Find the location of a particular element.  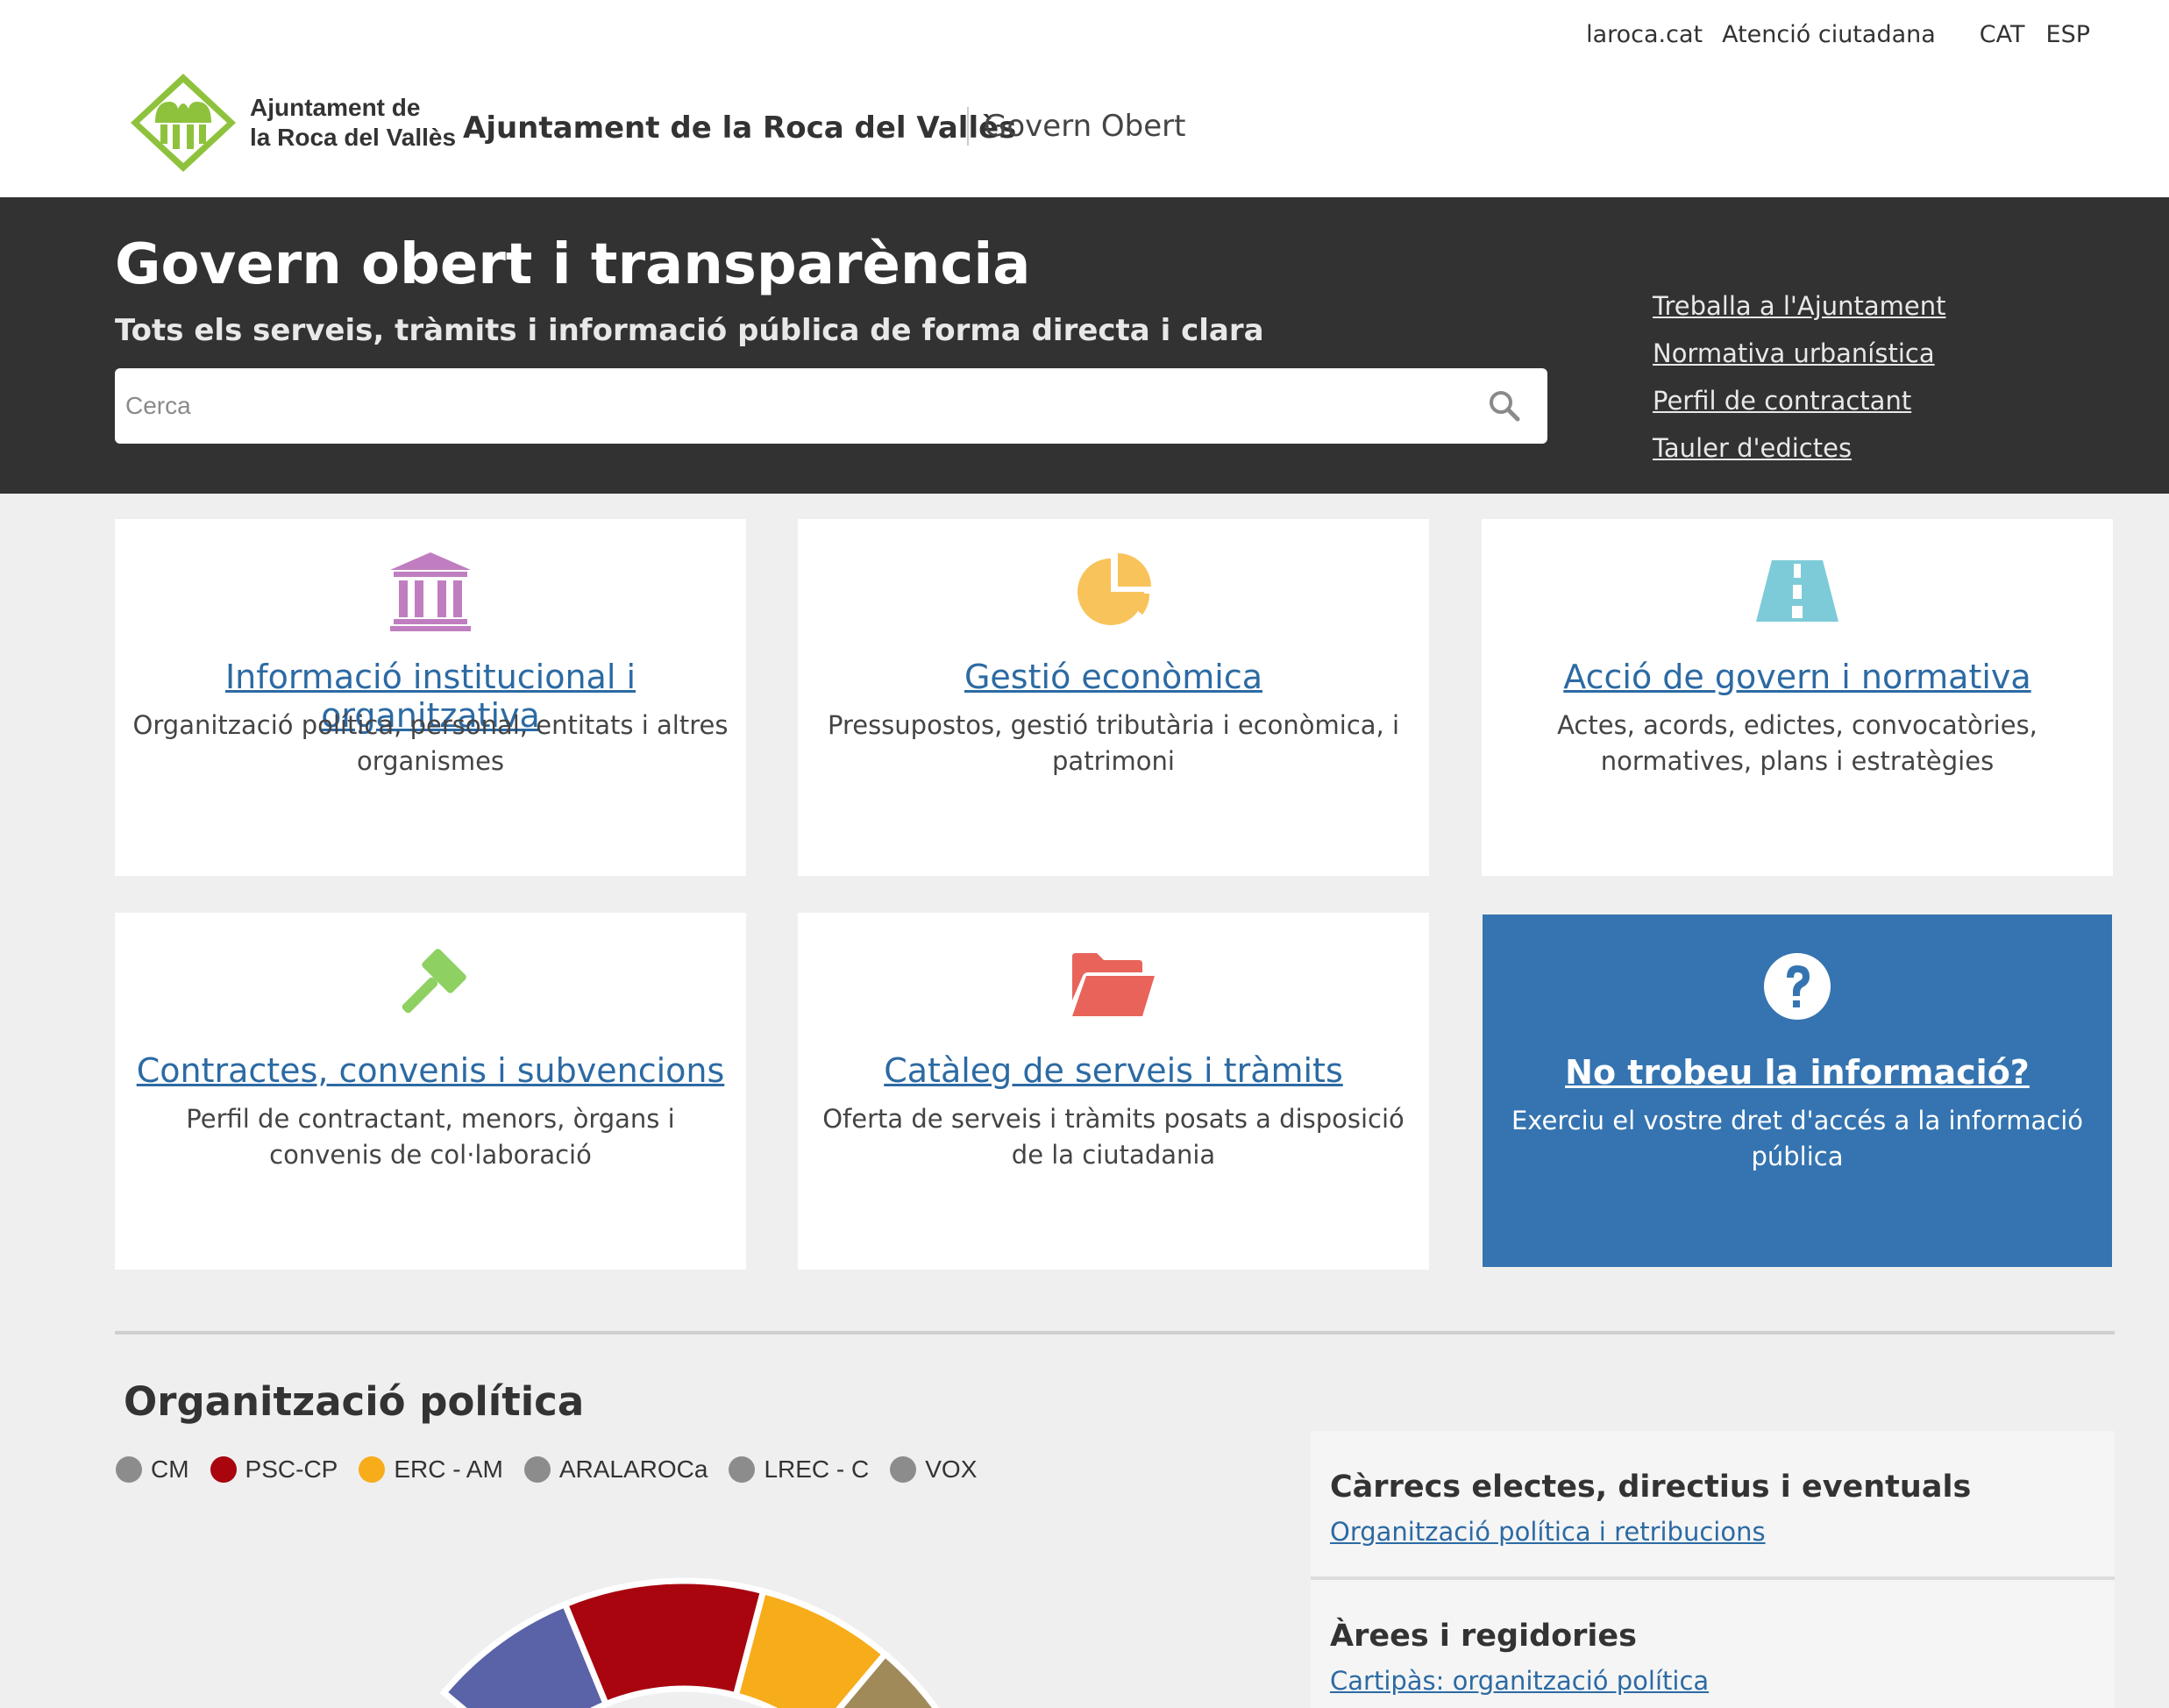

legend-item-psc: PSC-CP is located at coordinates (274, 1469).